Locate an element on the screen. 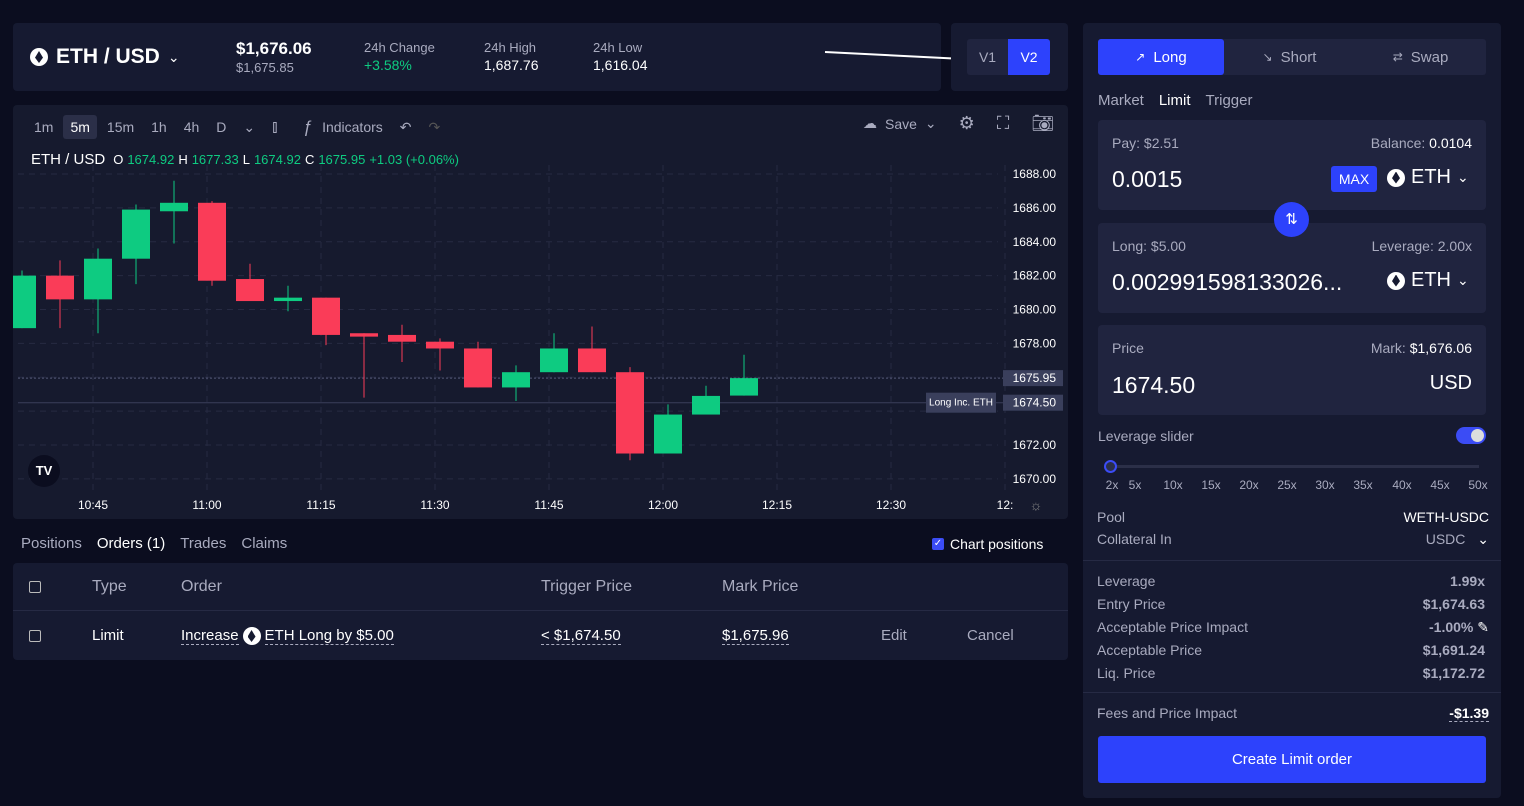  price-input: 1674.50 is located at coordinates (1153, 385).